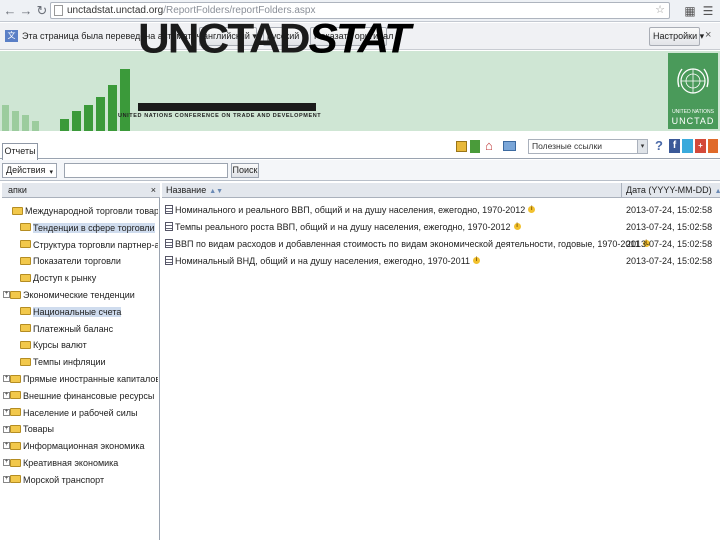 The height and width of the screenshot is (540, 720). I want to click on twitter-icon, so click(687, 146).